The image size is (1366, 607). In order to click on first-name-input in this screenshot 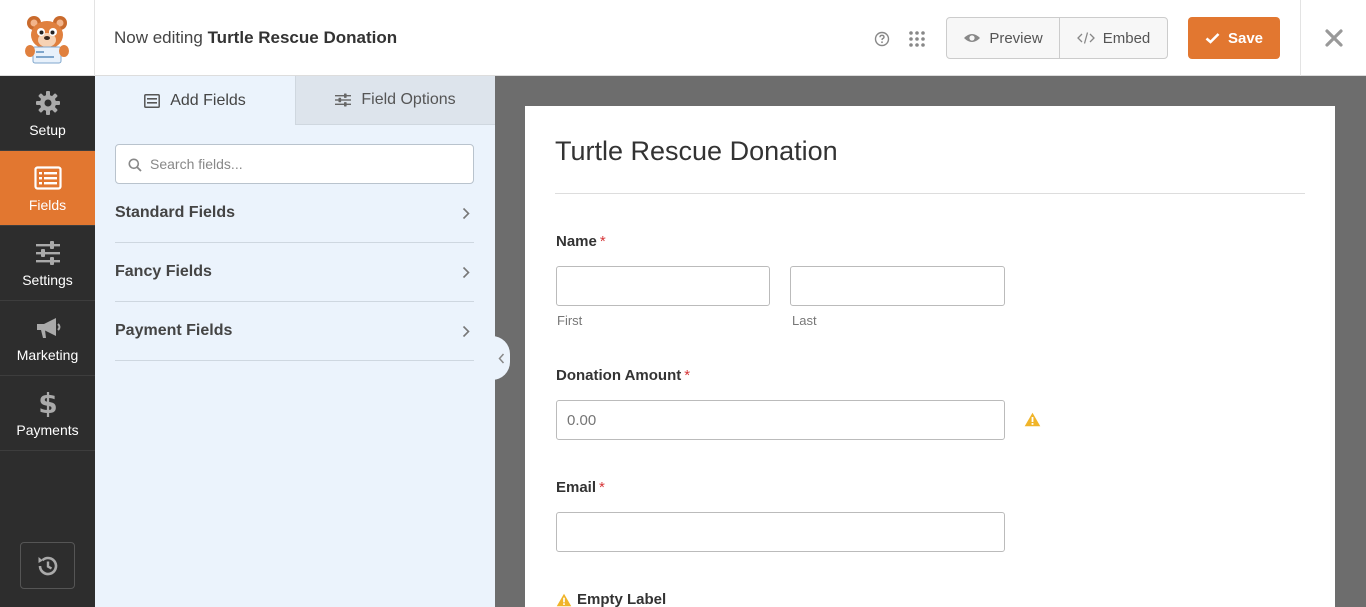, I will do `click(663, 286)`.